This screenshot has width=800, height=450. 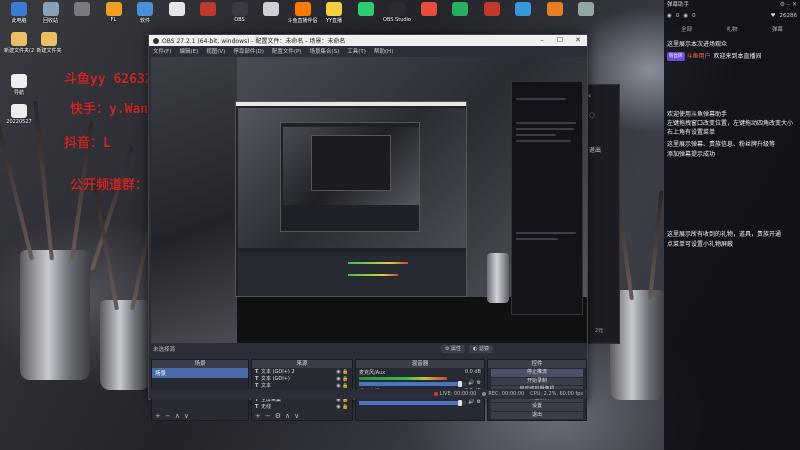 What do you see at coordinates (248, 51) in the screenshot?
I see `menu-item: 停靠部件(D)` at bounding box center [248, 51].